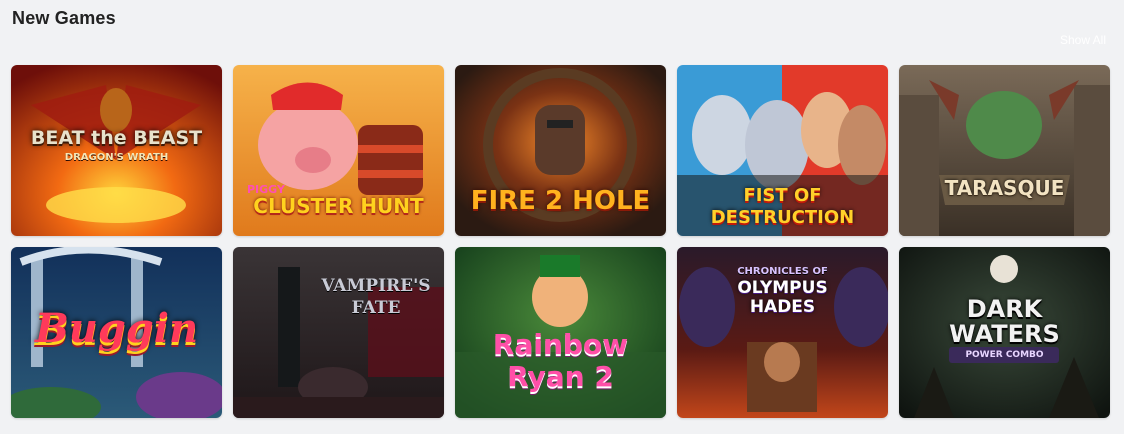 Image resolution: width=1124 pixels, height=434 pixels. What do you see at coordinates (116, 328) in the screenshot?
I see `game-title: Buggin` at bounding box center [116, 328].